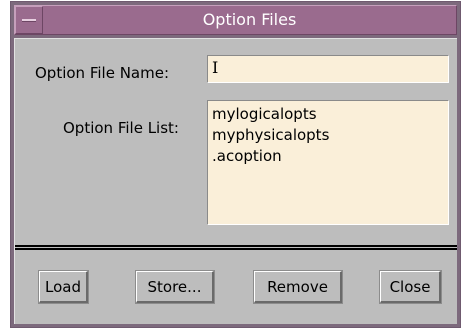 The height and width of the screenshot is (329, 461). What do you see at coordinates (298, 287) in the screenshot?
I see `remove-button: Remove` at bounding box center [298, 287].